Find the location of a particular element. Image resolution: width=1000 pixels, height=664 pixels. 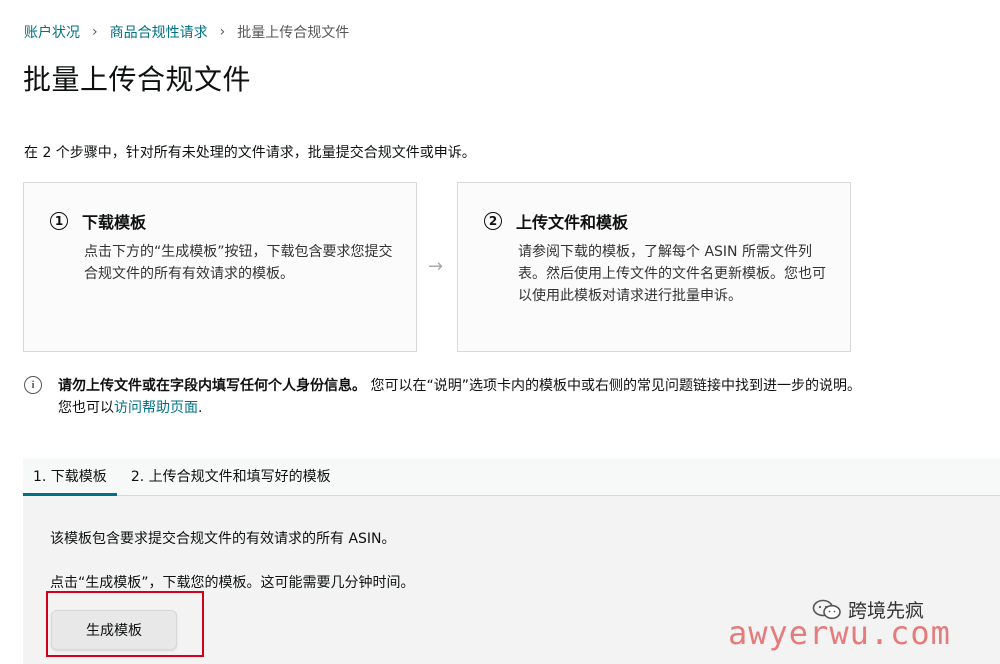

notice-help-prefix: 您也可以 is located at coordinates (86, 408).